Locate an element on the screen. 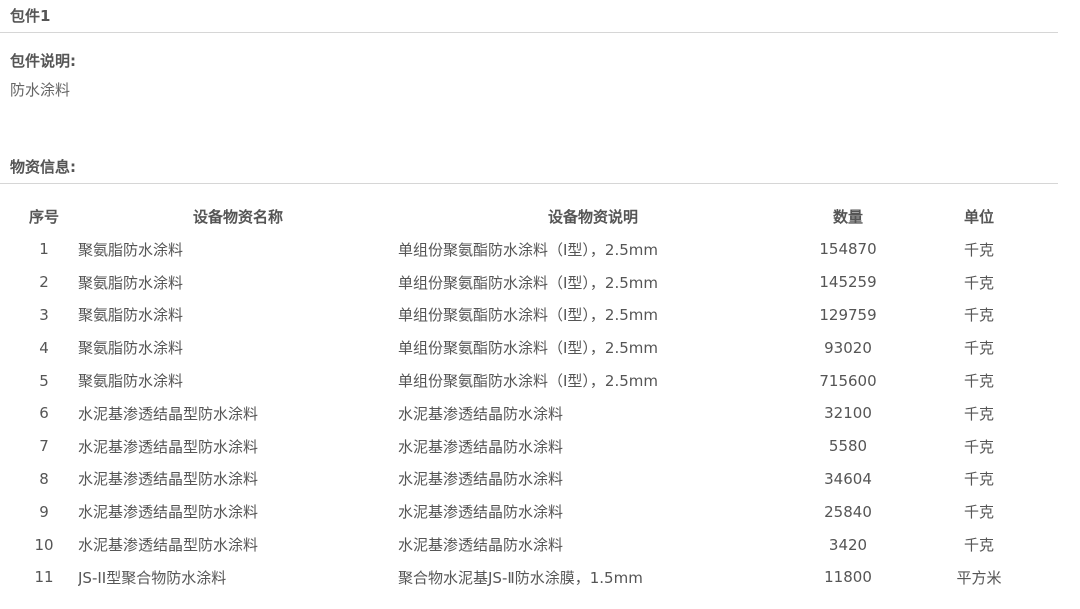  cell-qty: 154870 is located at coordinates (848, 249).